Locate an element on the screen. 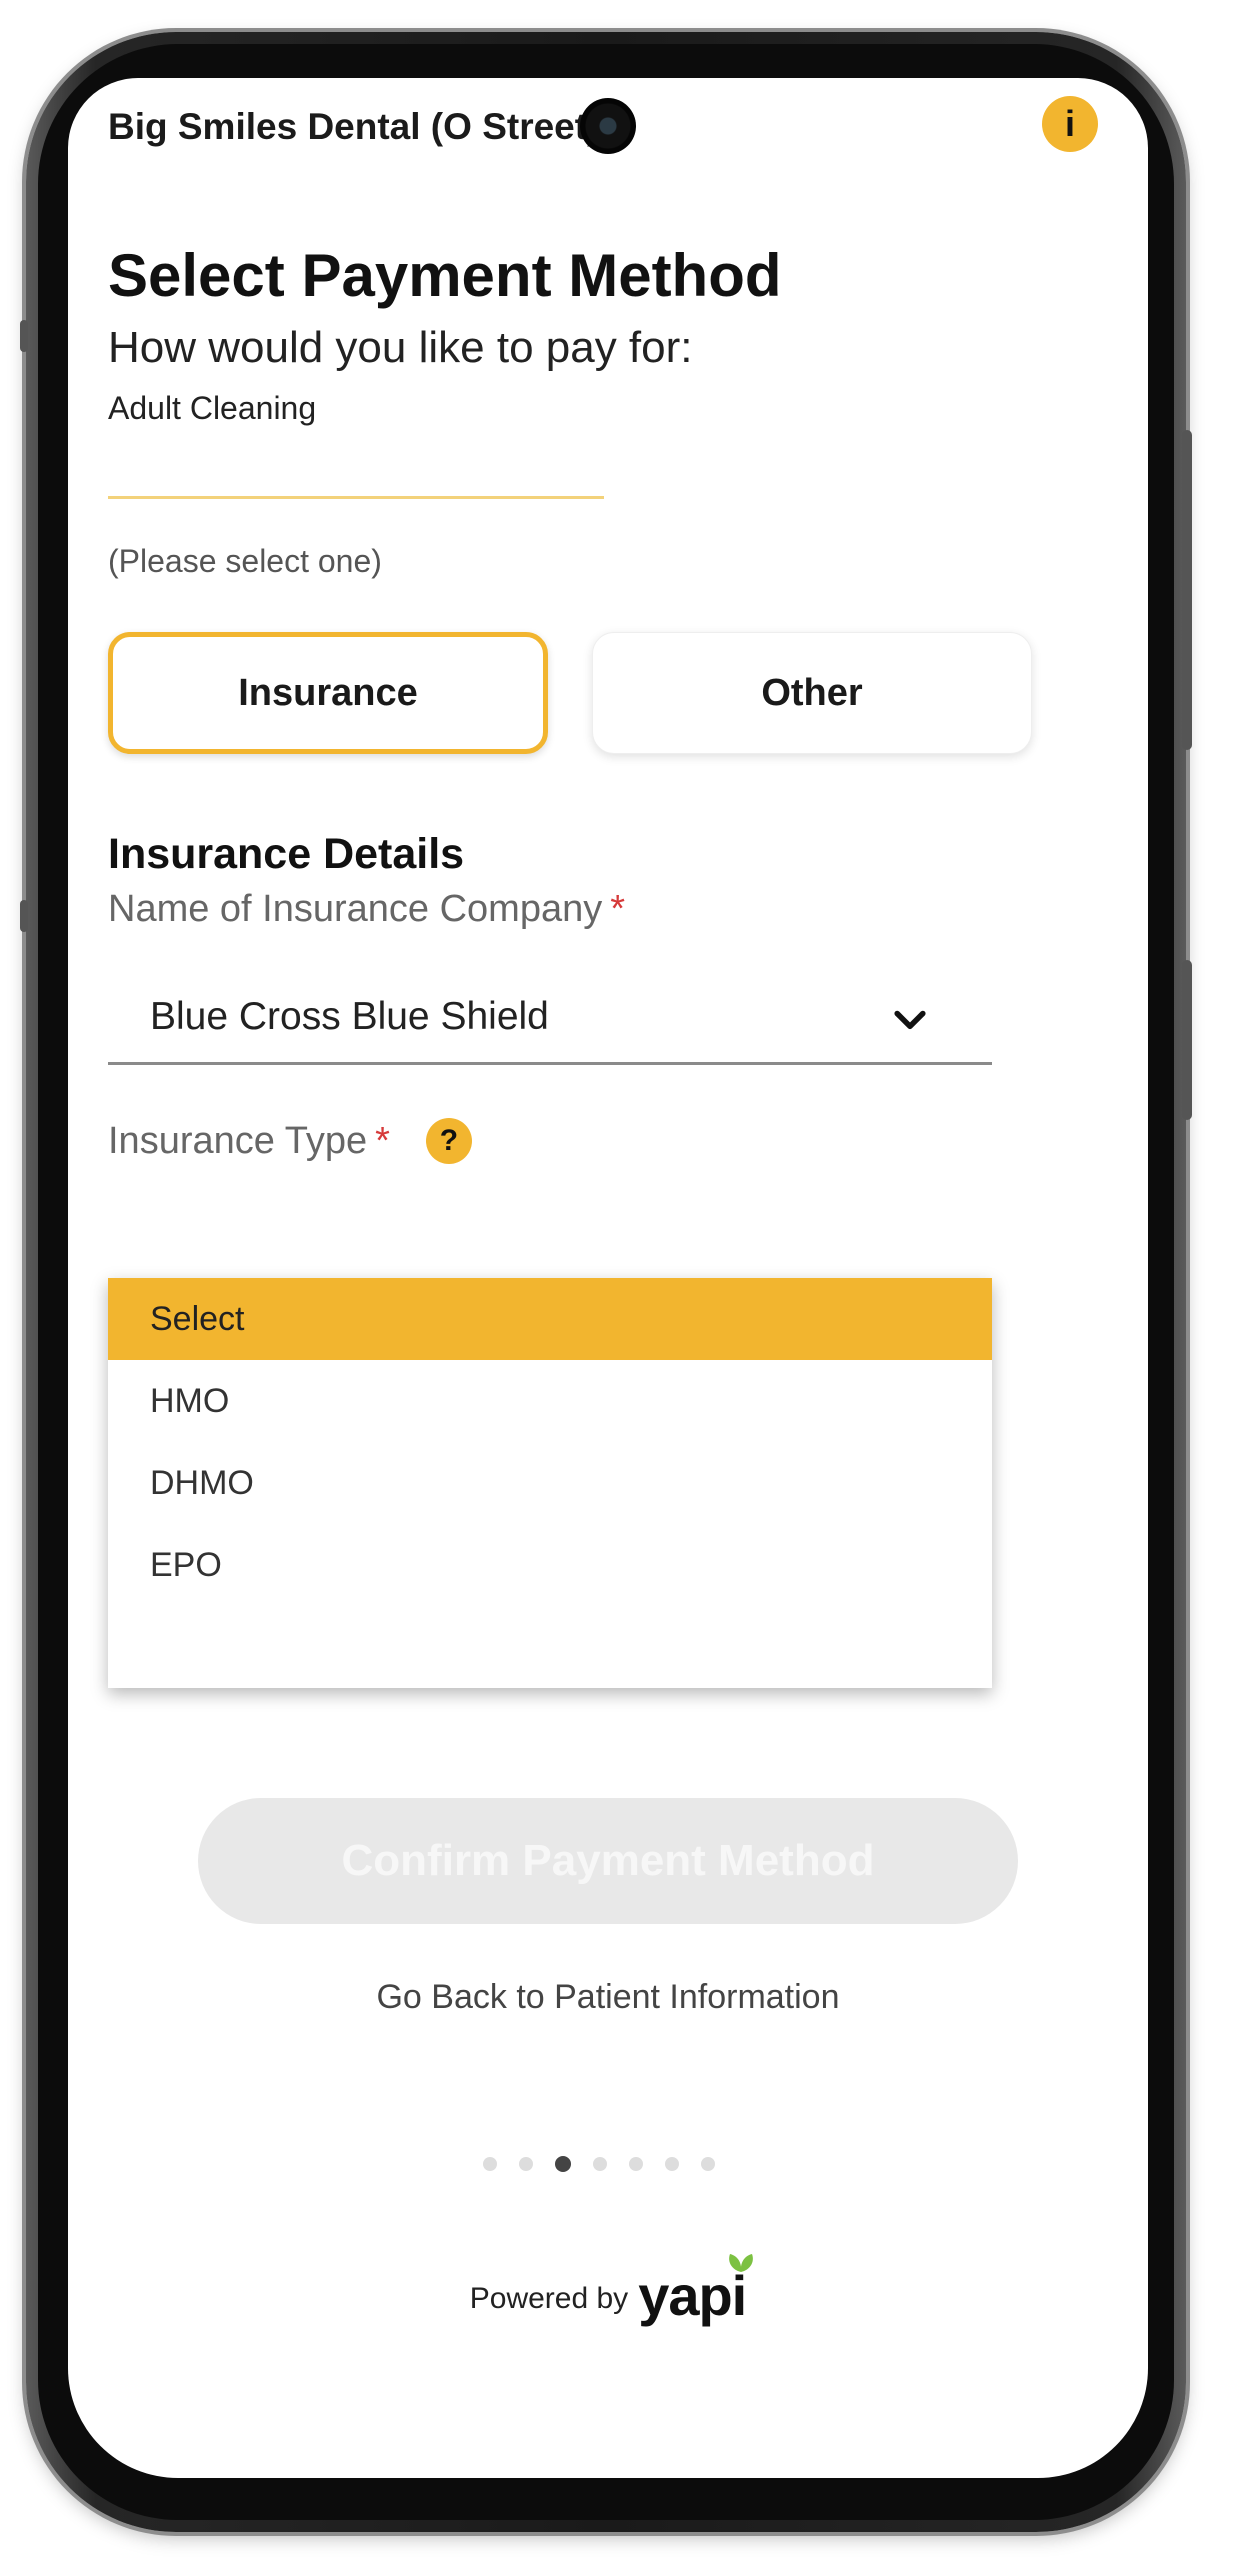  dropdown-option-epo: EPO is located at coordinates (550, 1565).